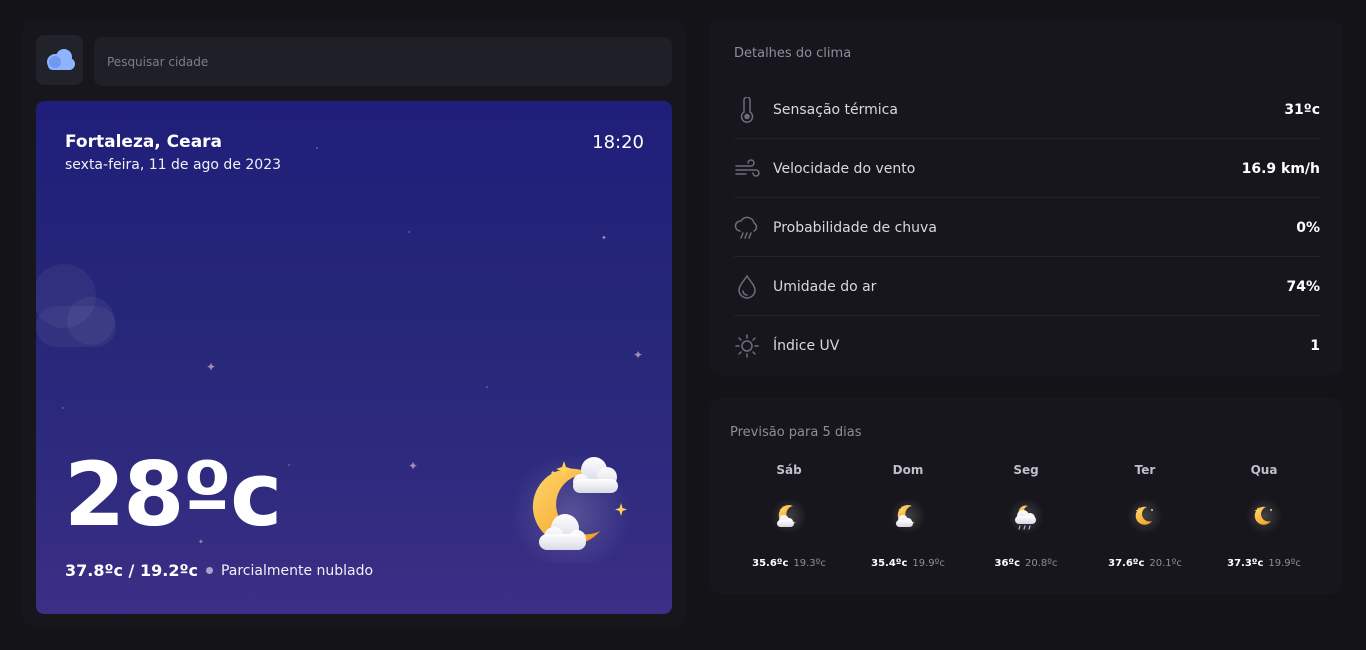  Describe the element at coordinates (855, 227) in the screenshot. I see `detail-label: Probabilidade de chuva` at that location.